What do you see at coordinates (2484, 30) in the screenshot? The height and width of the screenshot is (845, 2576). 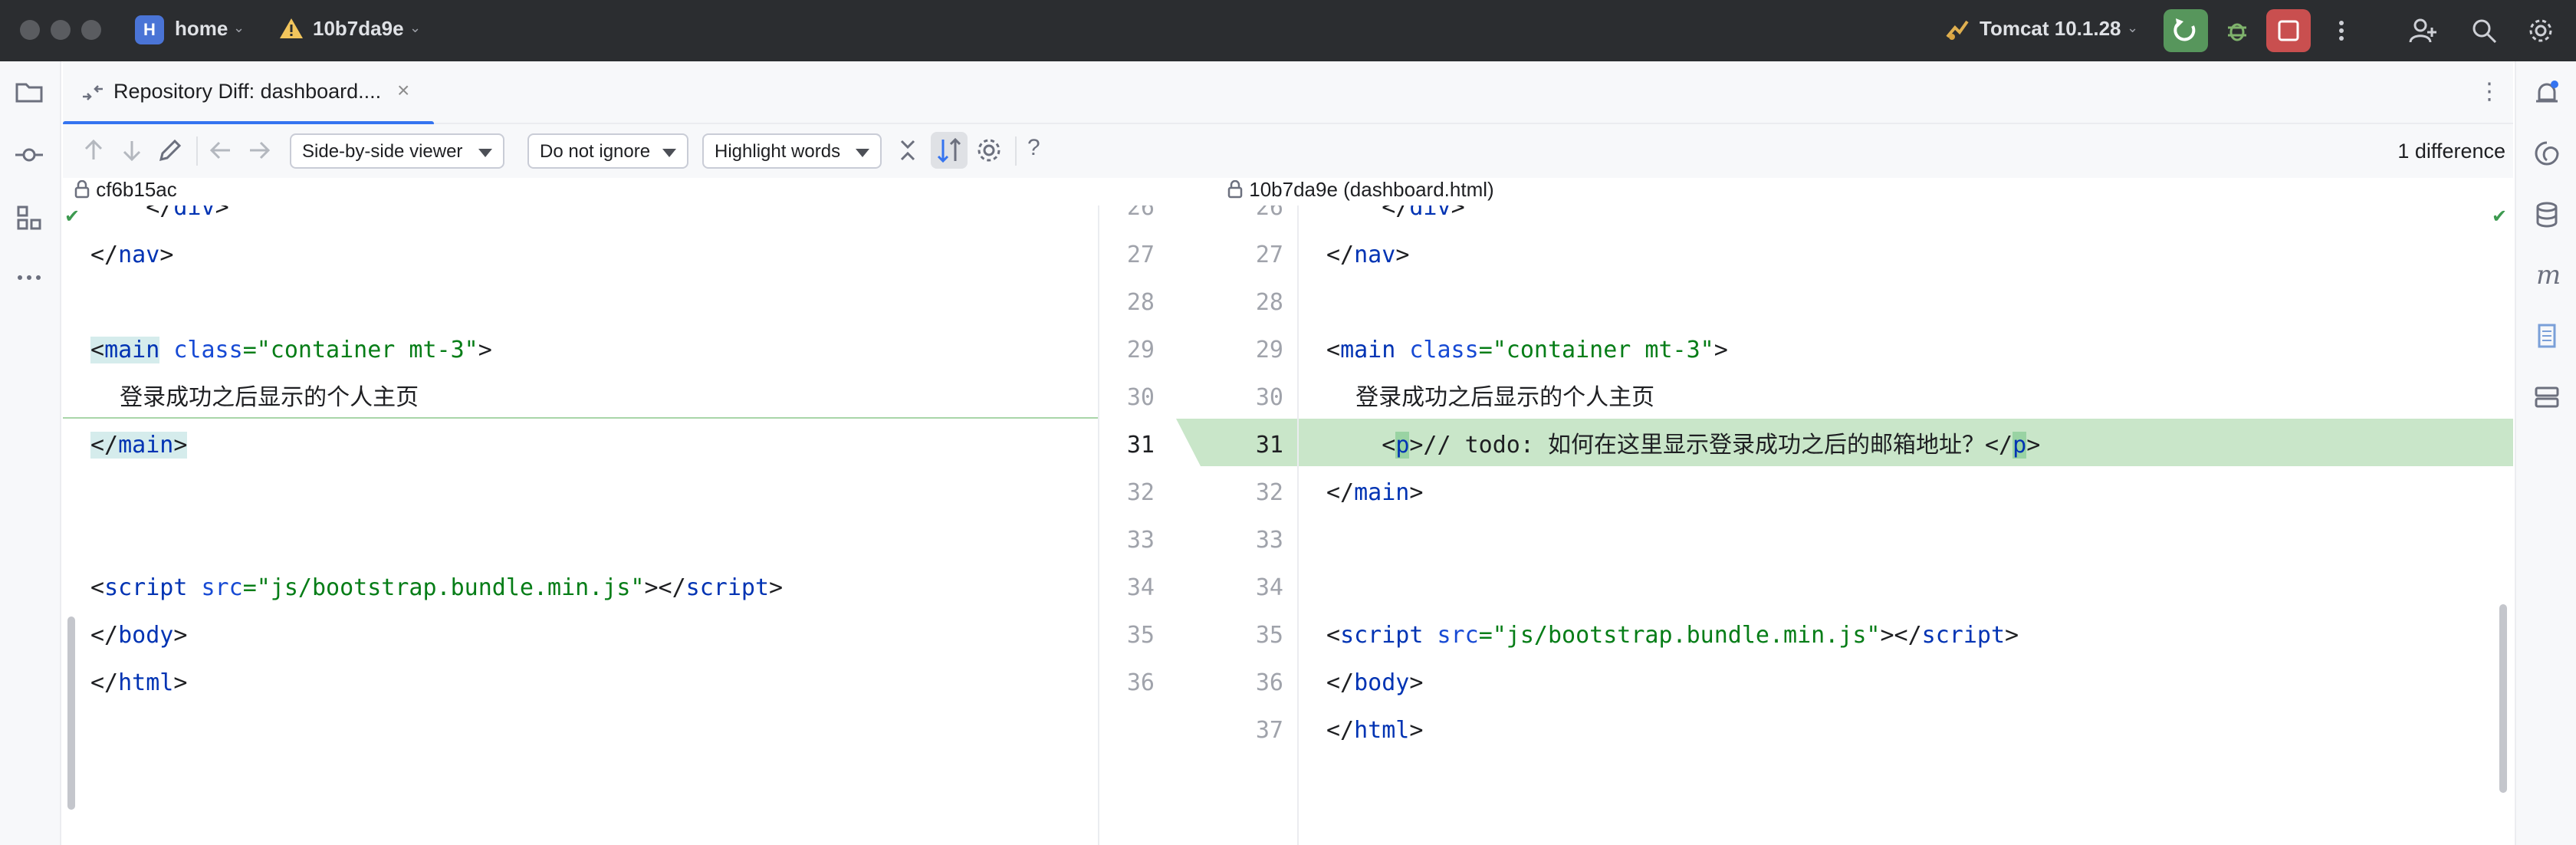 I see `search-icon` at bounding box center [2484, 30].